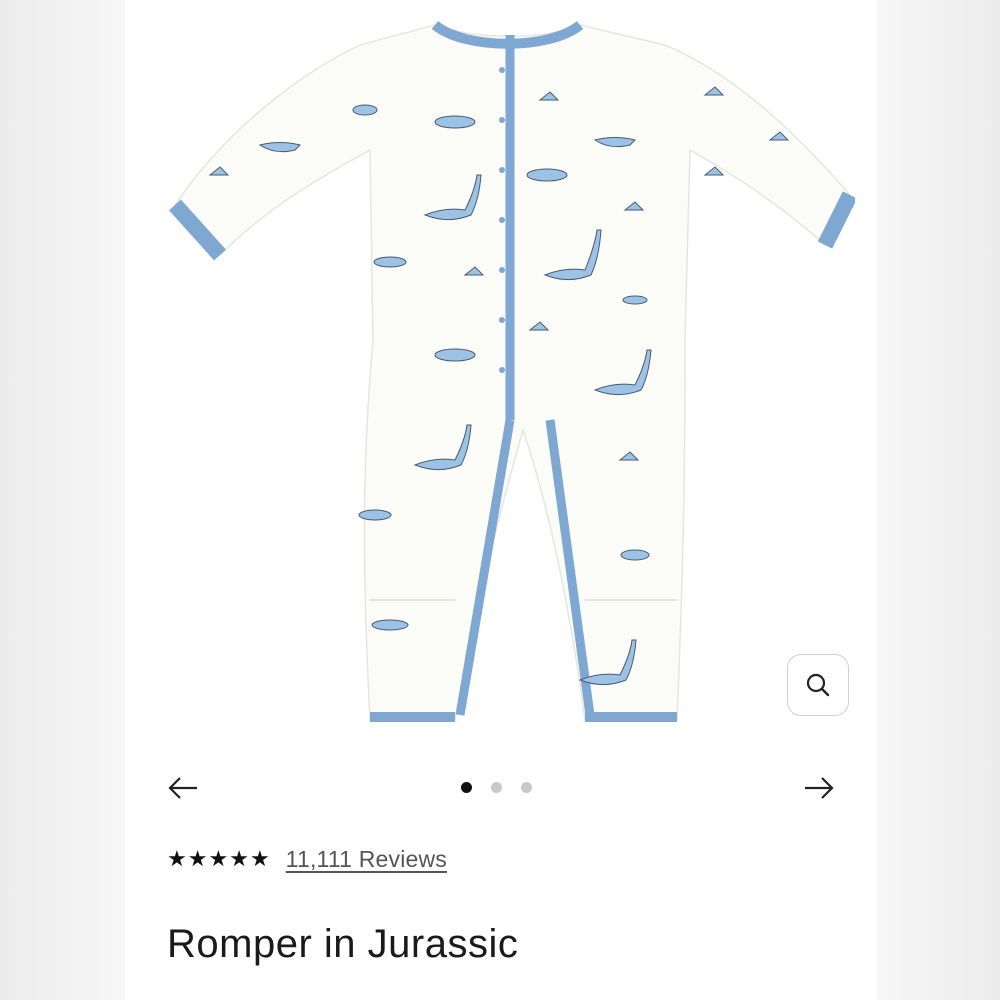 The image size is (1000, 1000). I want to click on next-image-button, so click(819, 788).